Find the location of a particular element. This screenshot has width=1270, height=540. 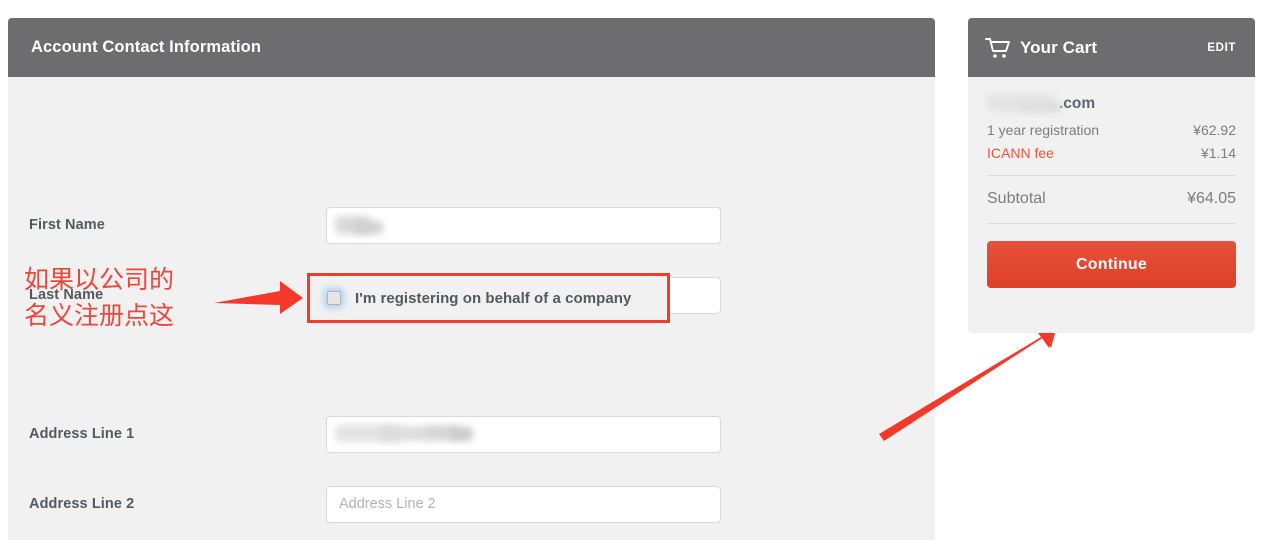

cart-item-price: ¥1.14 is located at coordinates (1218, 153).